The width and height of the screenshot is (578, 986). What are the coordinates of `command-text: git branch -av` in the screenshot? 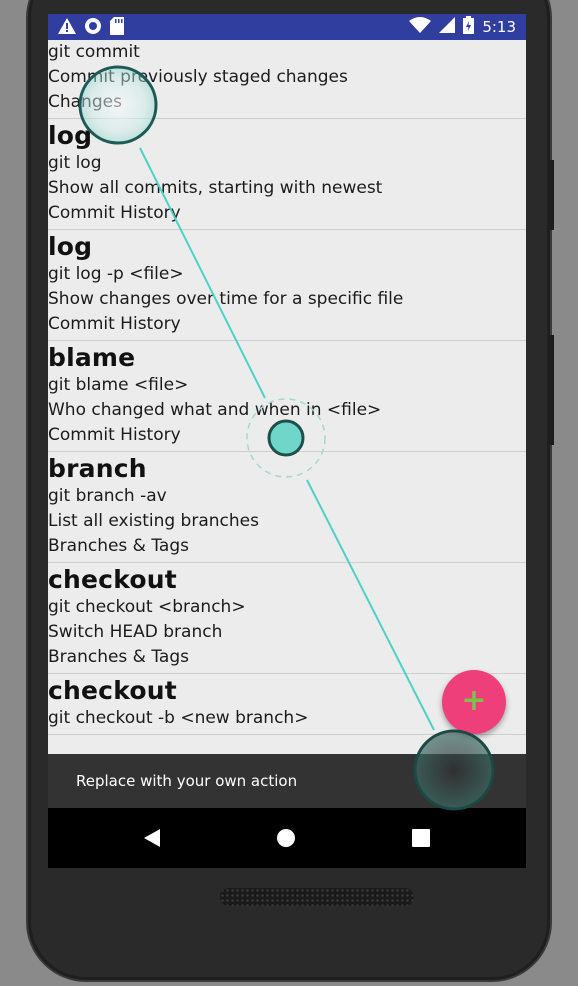 It's located at (107, 496).